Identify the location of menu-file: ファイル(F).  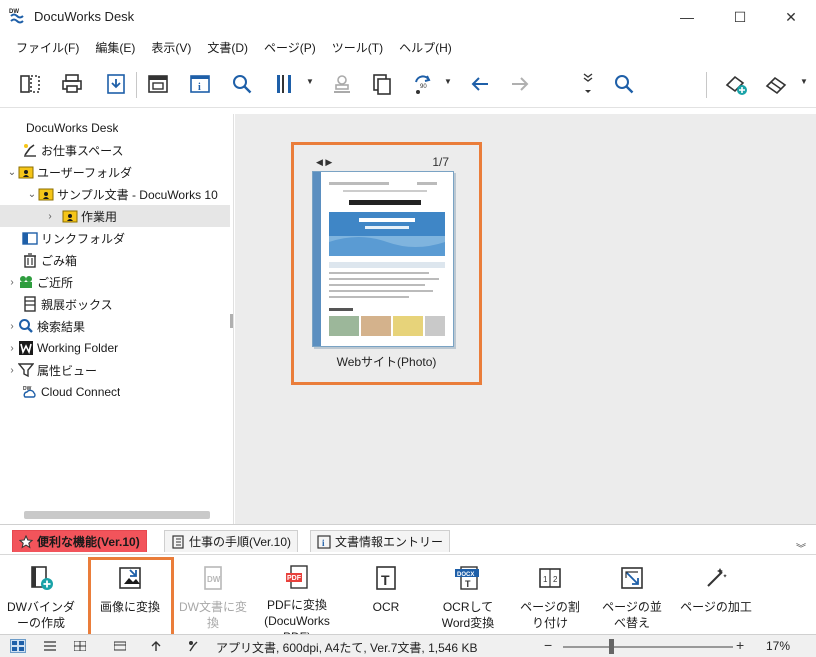
(47, 48).